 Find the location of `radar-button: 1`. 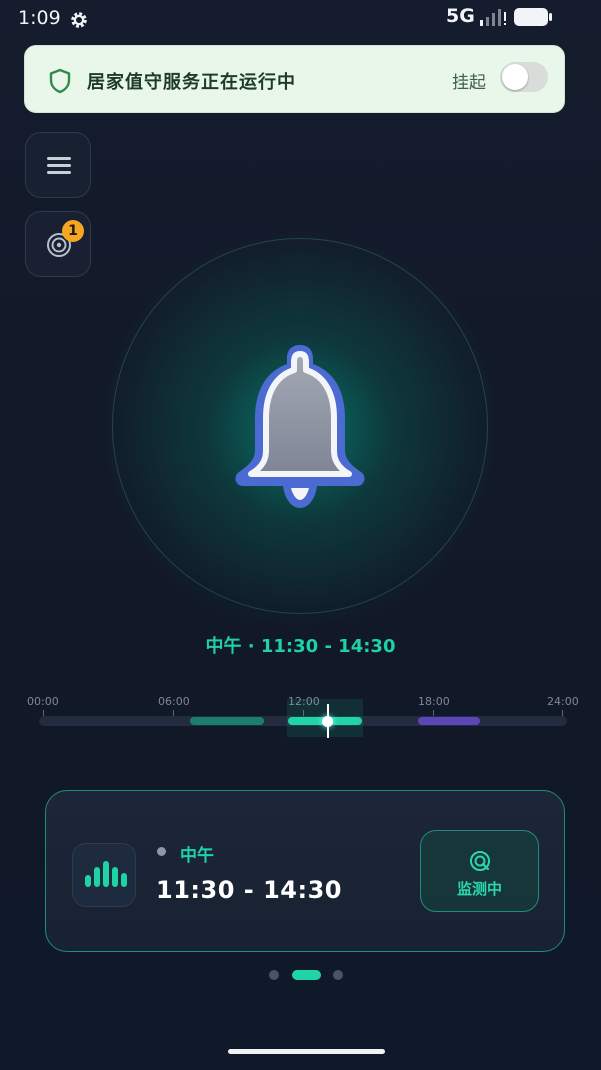

radar-button: 1 is located at coordinates (58, 244).